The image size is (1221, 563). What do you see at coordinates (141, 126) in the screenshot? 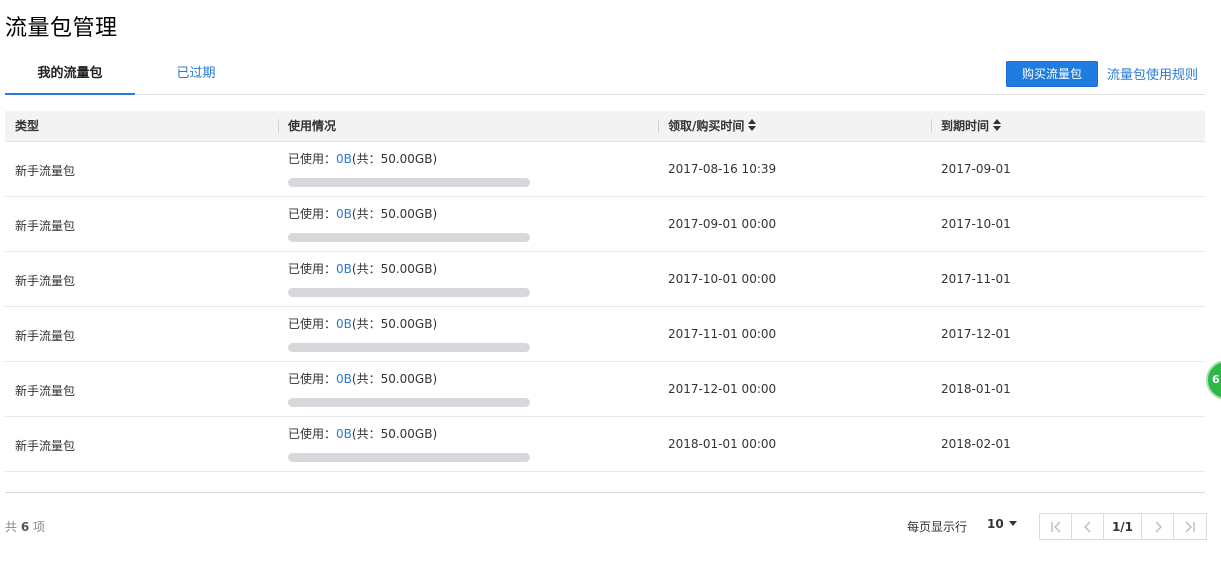
I see `header-type: 类型` at bounding box center [141, 126].